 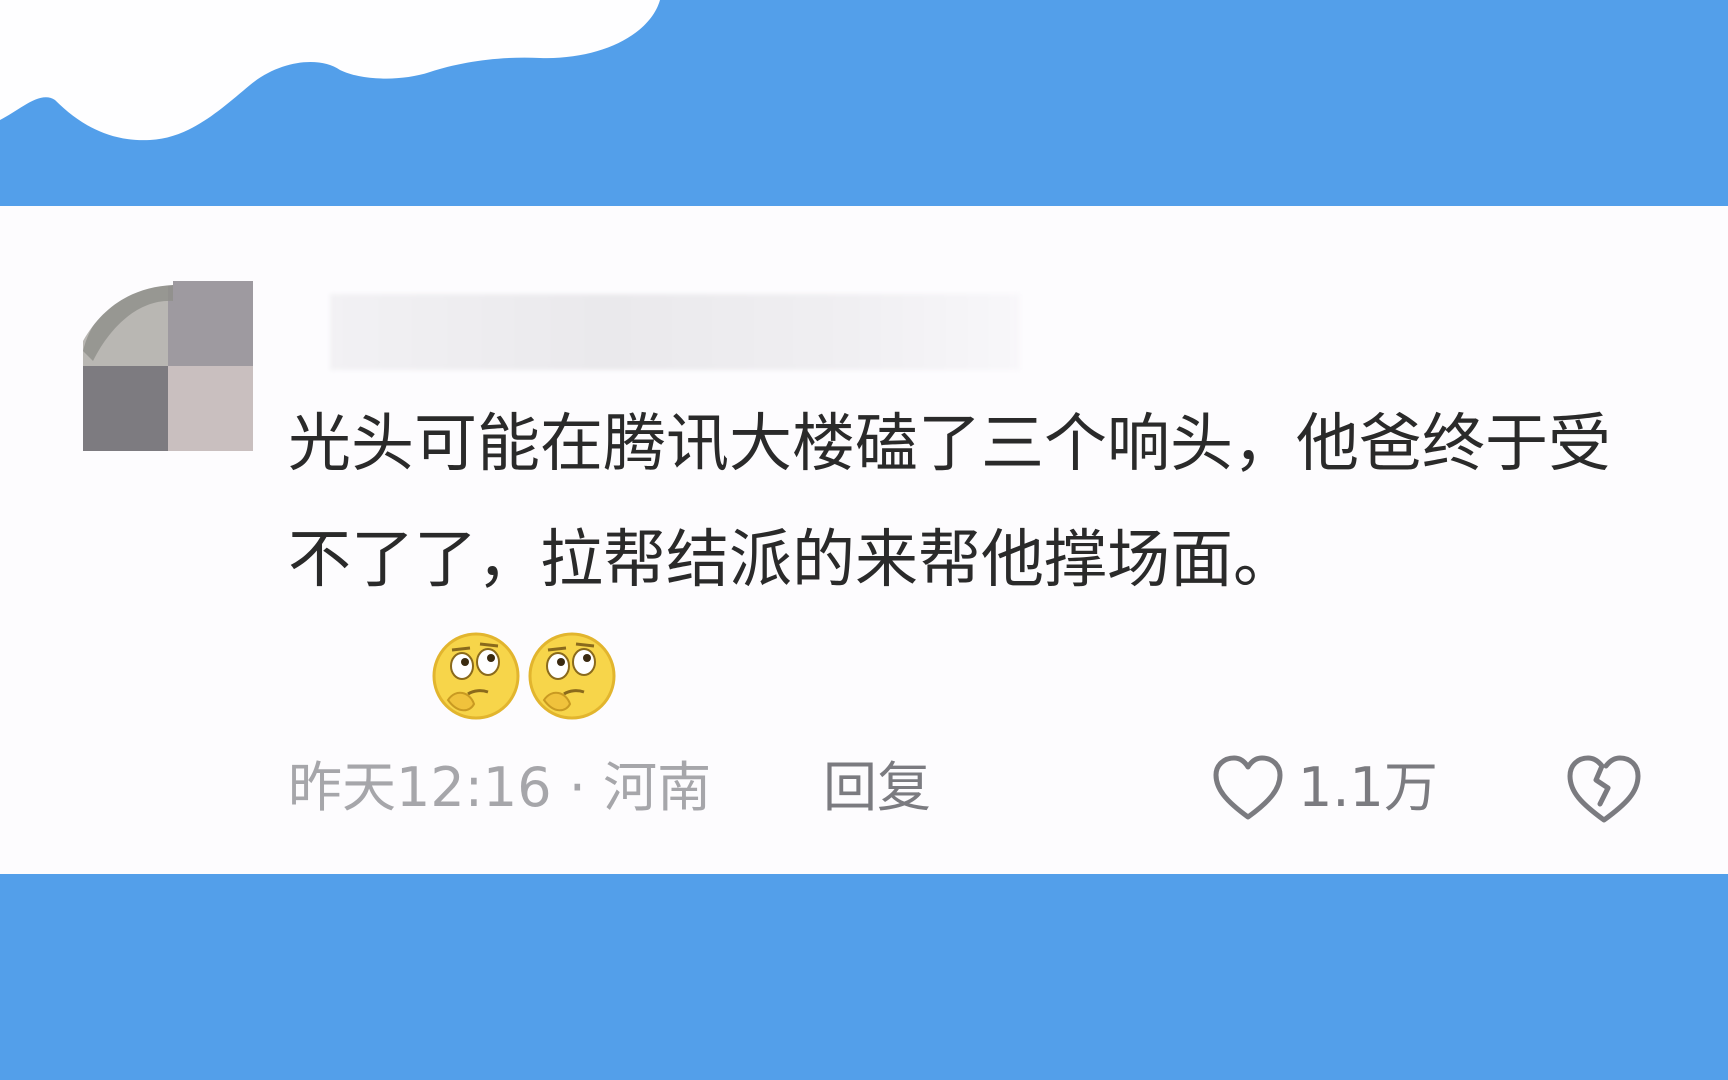 I want to click on avatar-arc-icon, so click(x=128, y=321).